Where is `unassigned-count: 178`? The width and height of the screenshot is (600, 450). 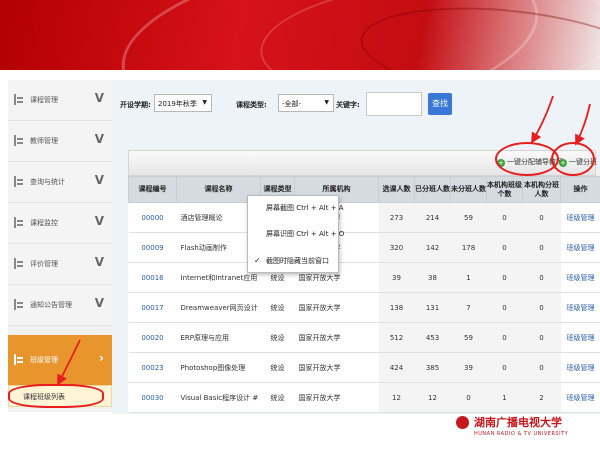 unassigned-count: 178 is located at coordinates (468, 247).